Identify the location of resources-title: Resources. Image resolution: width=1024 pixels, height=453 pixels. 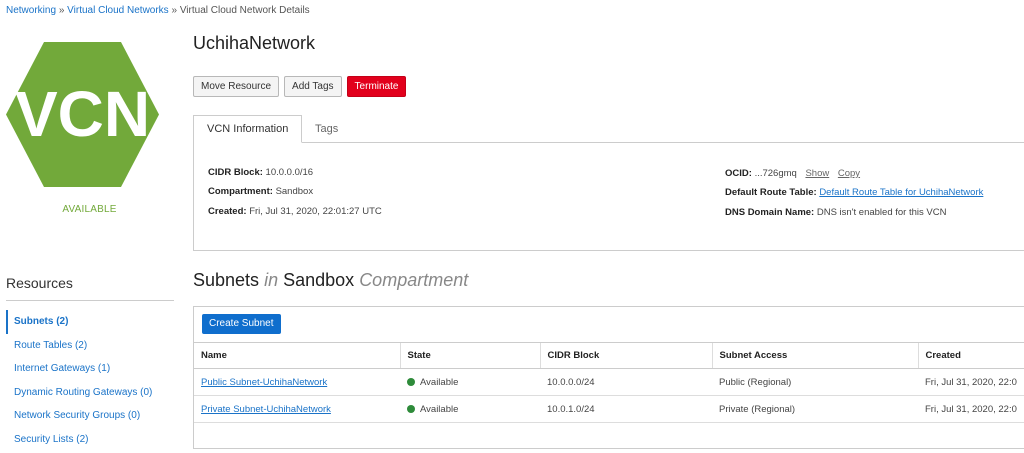
(39, 283).